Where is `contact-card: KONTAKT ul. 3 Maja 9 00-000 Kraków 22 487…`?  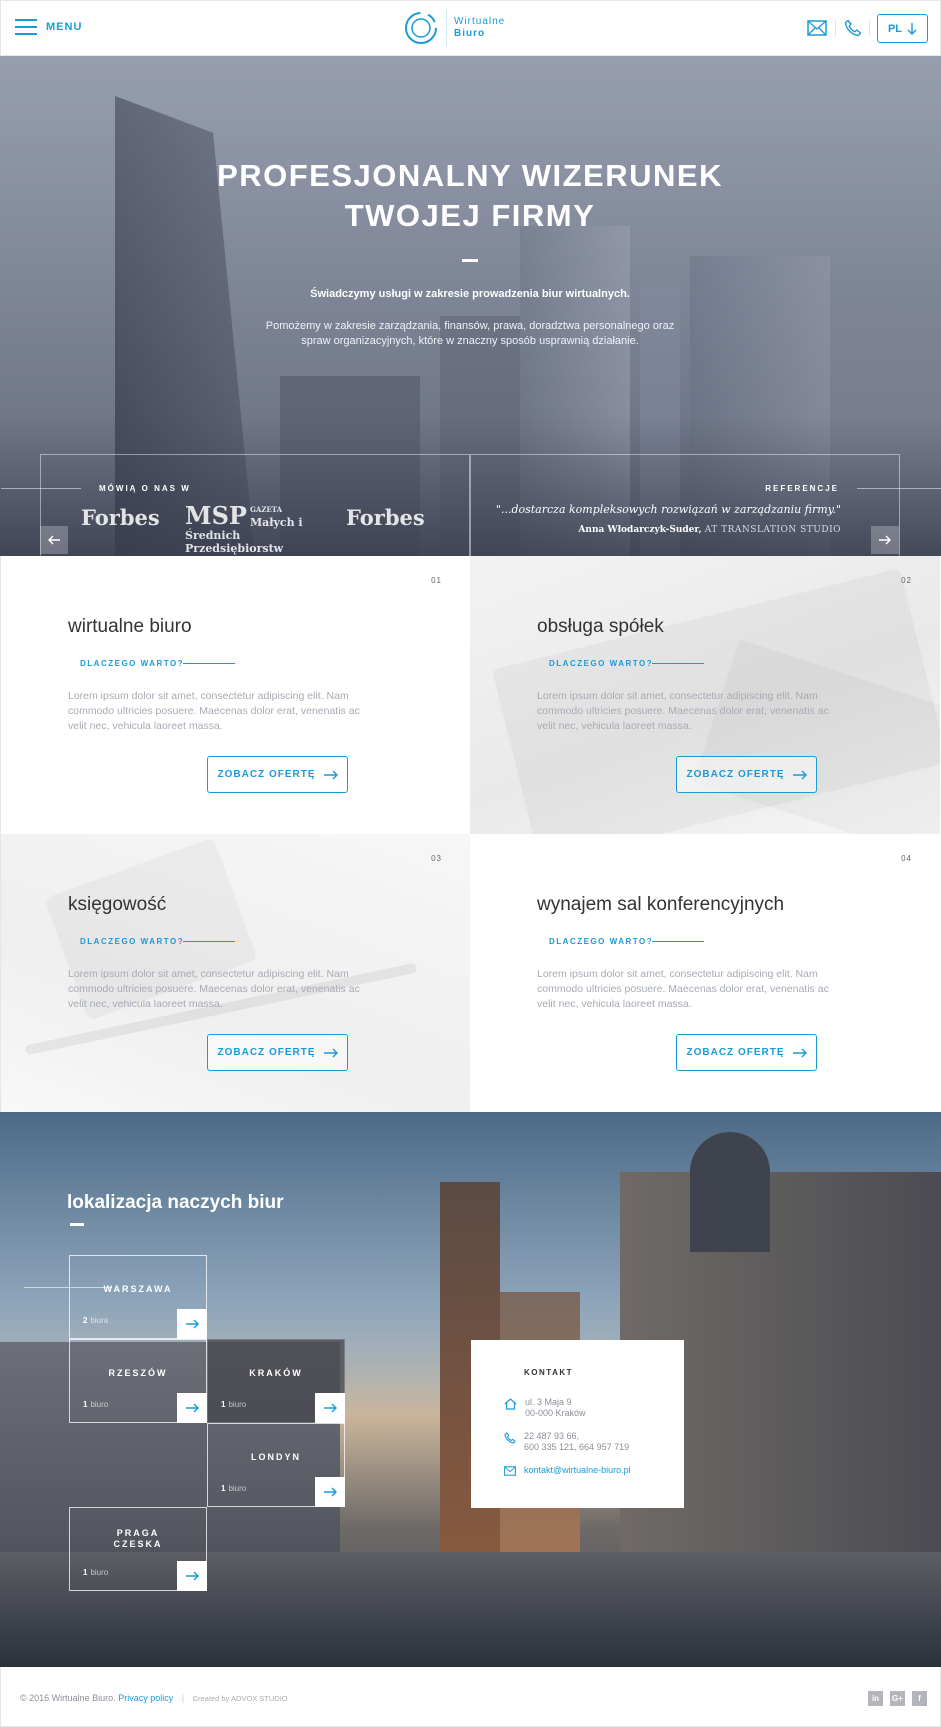
contact-card: KONTAKT ul. 3 Maja 9 00-000 Kraków 22 487… is located at coordinates (577, 1424).